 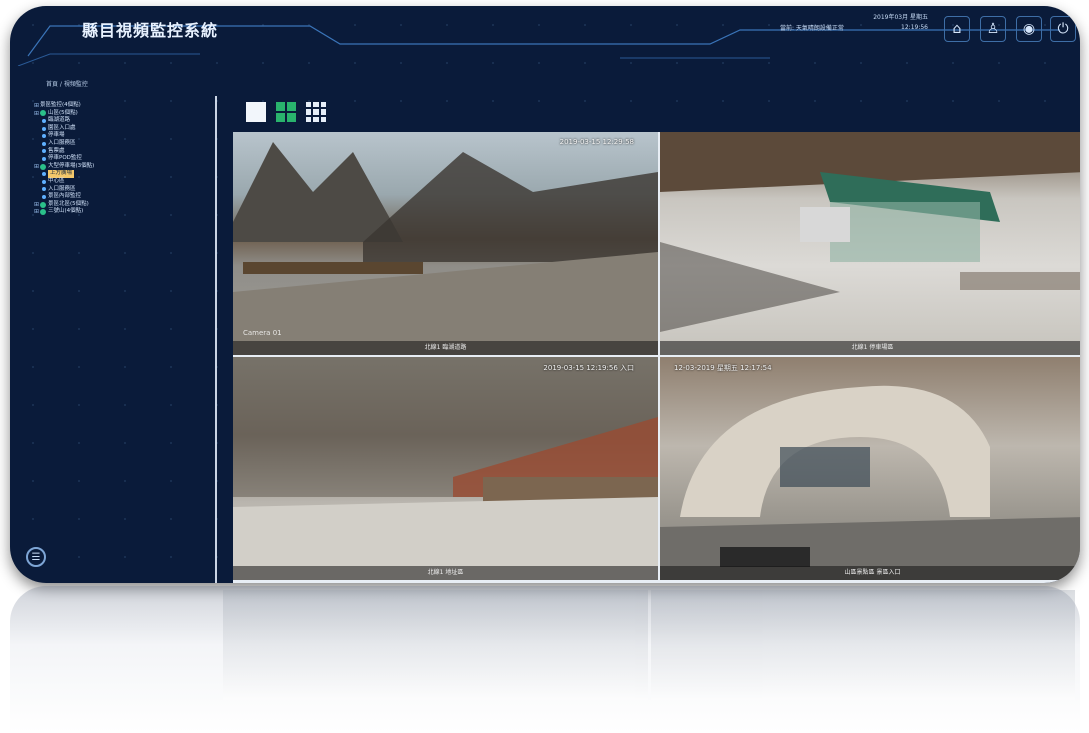 I want to click on time-label: 12:19:56, so click(x=914, y=27).